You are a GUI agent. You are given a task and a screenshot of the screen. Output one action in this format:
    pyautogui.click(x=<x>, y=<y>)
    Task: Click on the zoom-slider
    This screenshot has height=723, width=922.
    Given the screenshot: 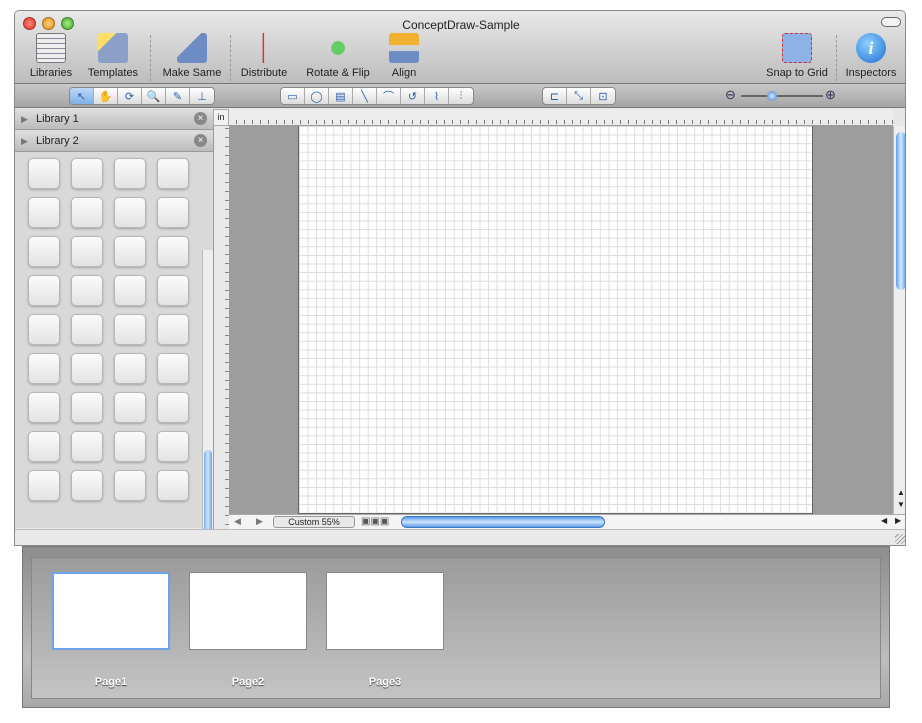 What is the action you would take?
    pyautogui.click(x=782, y=96)
    